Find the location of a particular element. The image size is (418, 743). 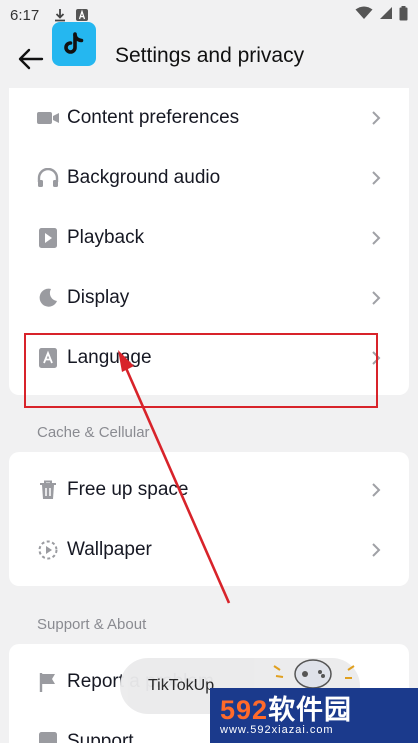

wifi-icon is located at coordinates (364, 15).